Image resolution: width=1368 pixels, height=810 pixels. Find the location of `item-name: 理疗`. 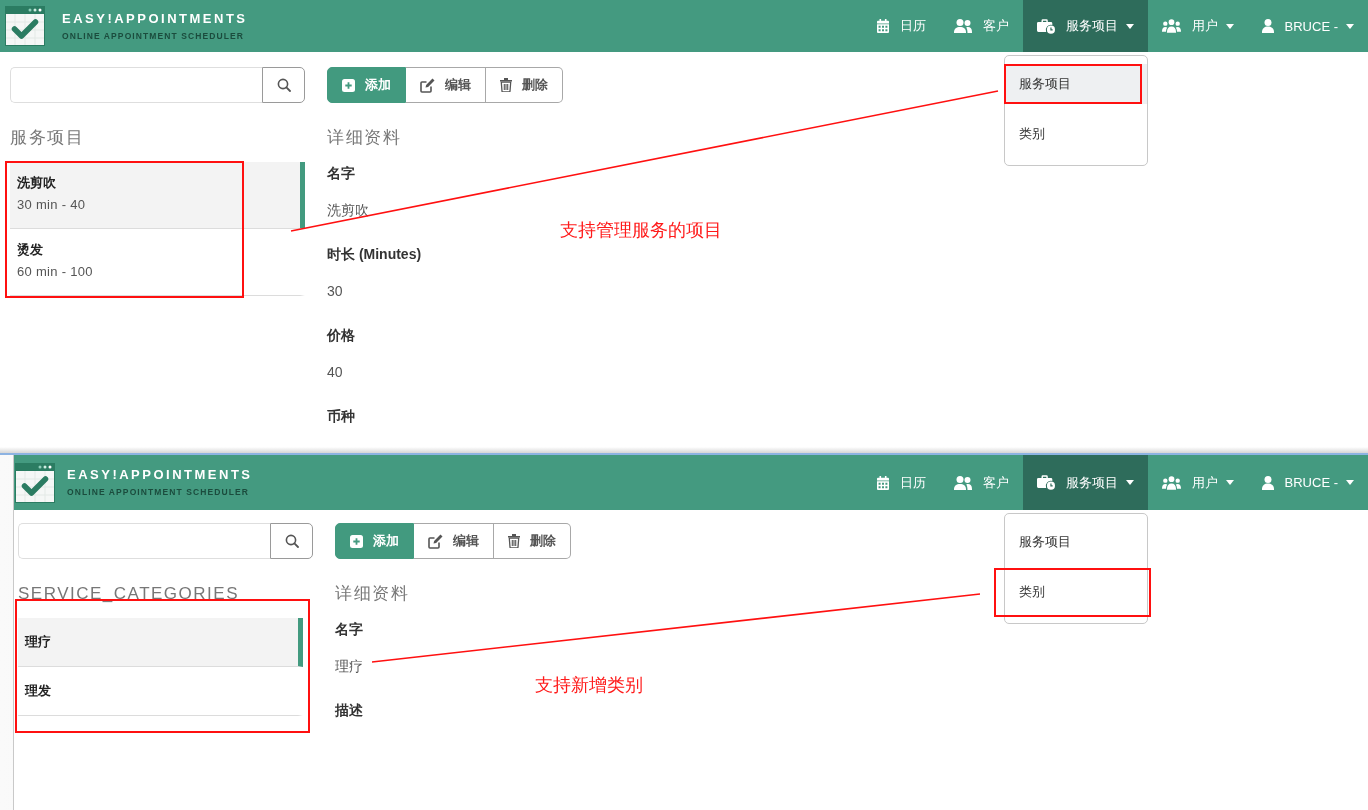

item-name: 理疗 is located at coordinates (38, 642).